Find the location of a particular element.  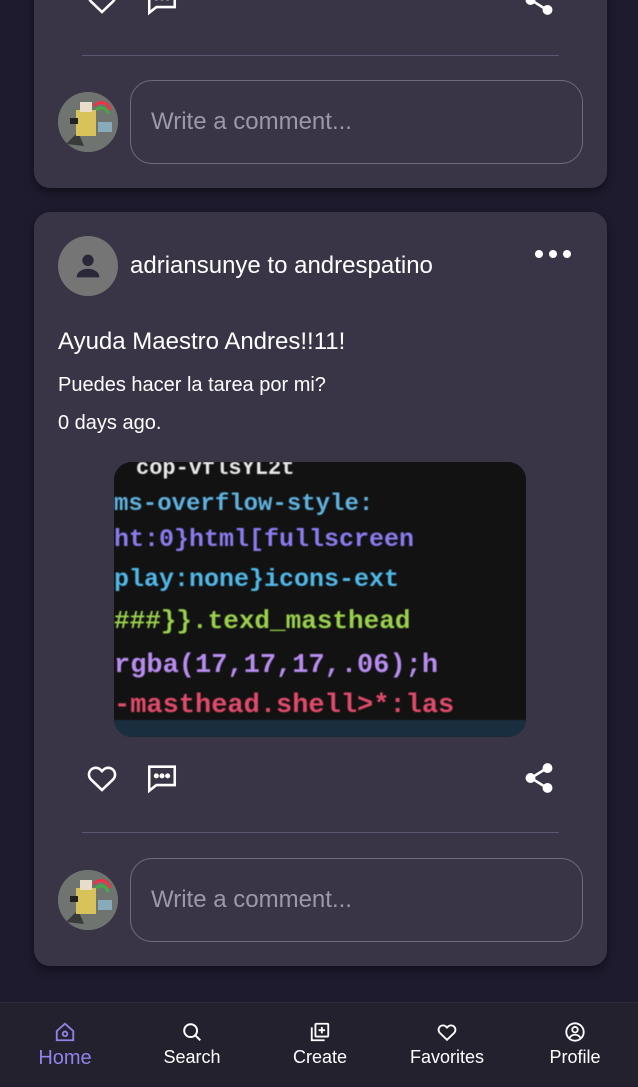

profile-icon is located at coordinates (575, 1032).